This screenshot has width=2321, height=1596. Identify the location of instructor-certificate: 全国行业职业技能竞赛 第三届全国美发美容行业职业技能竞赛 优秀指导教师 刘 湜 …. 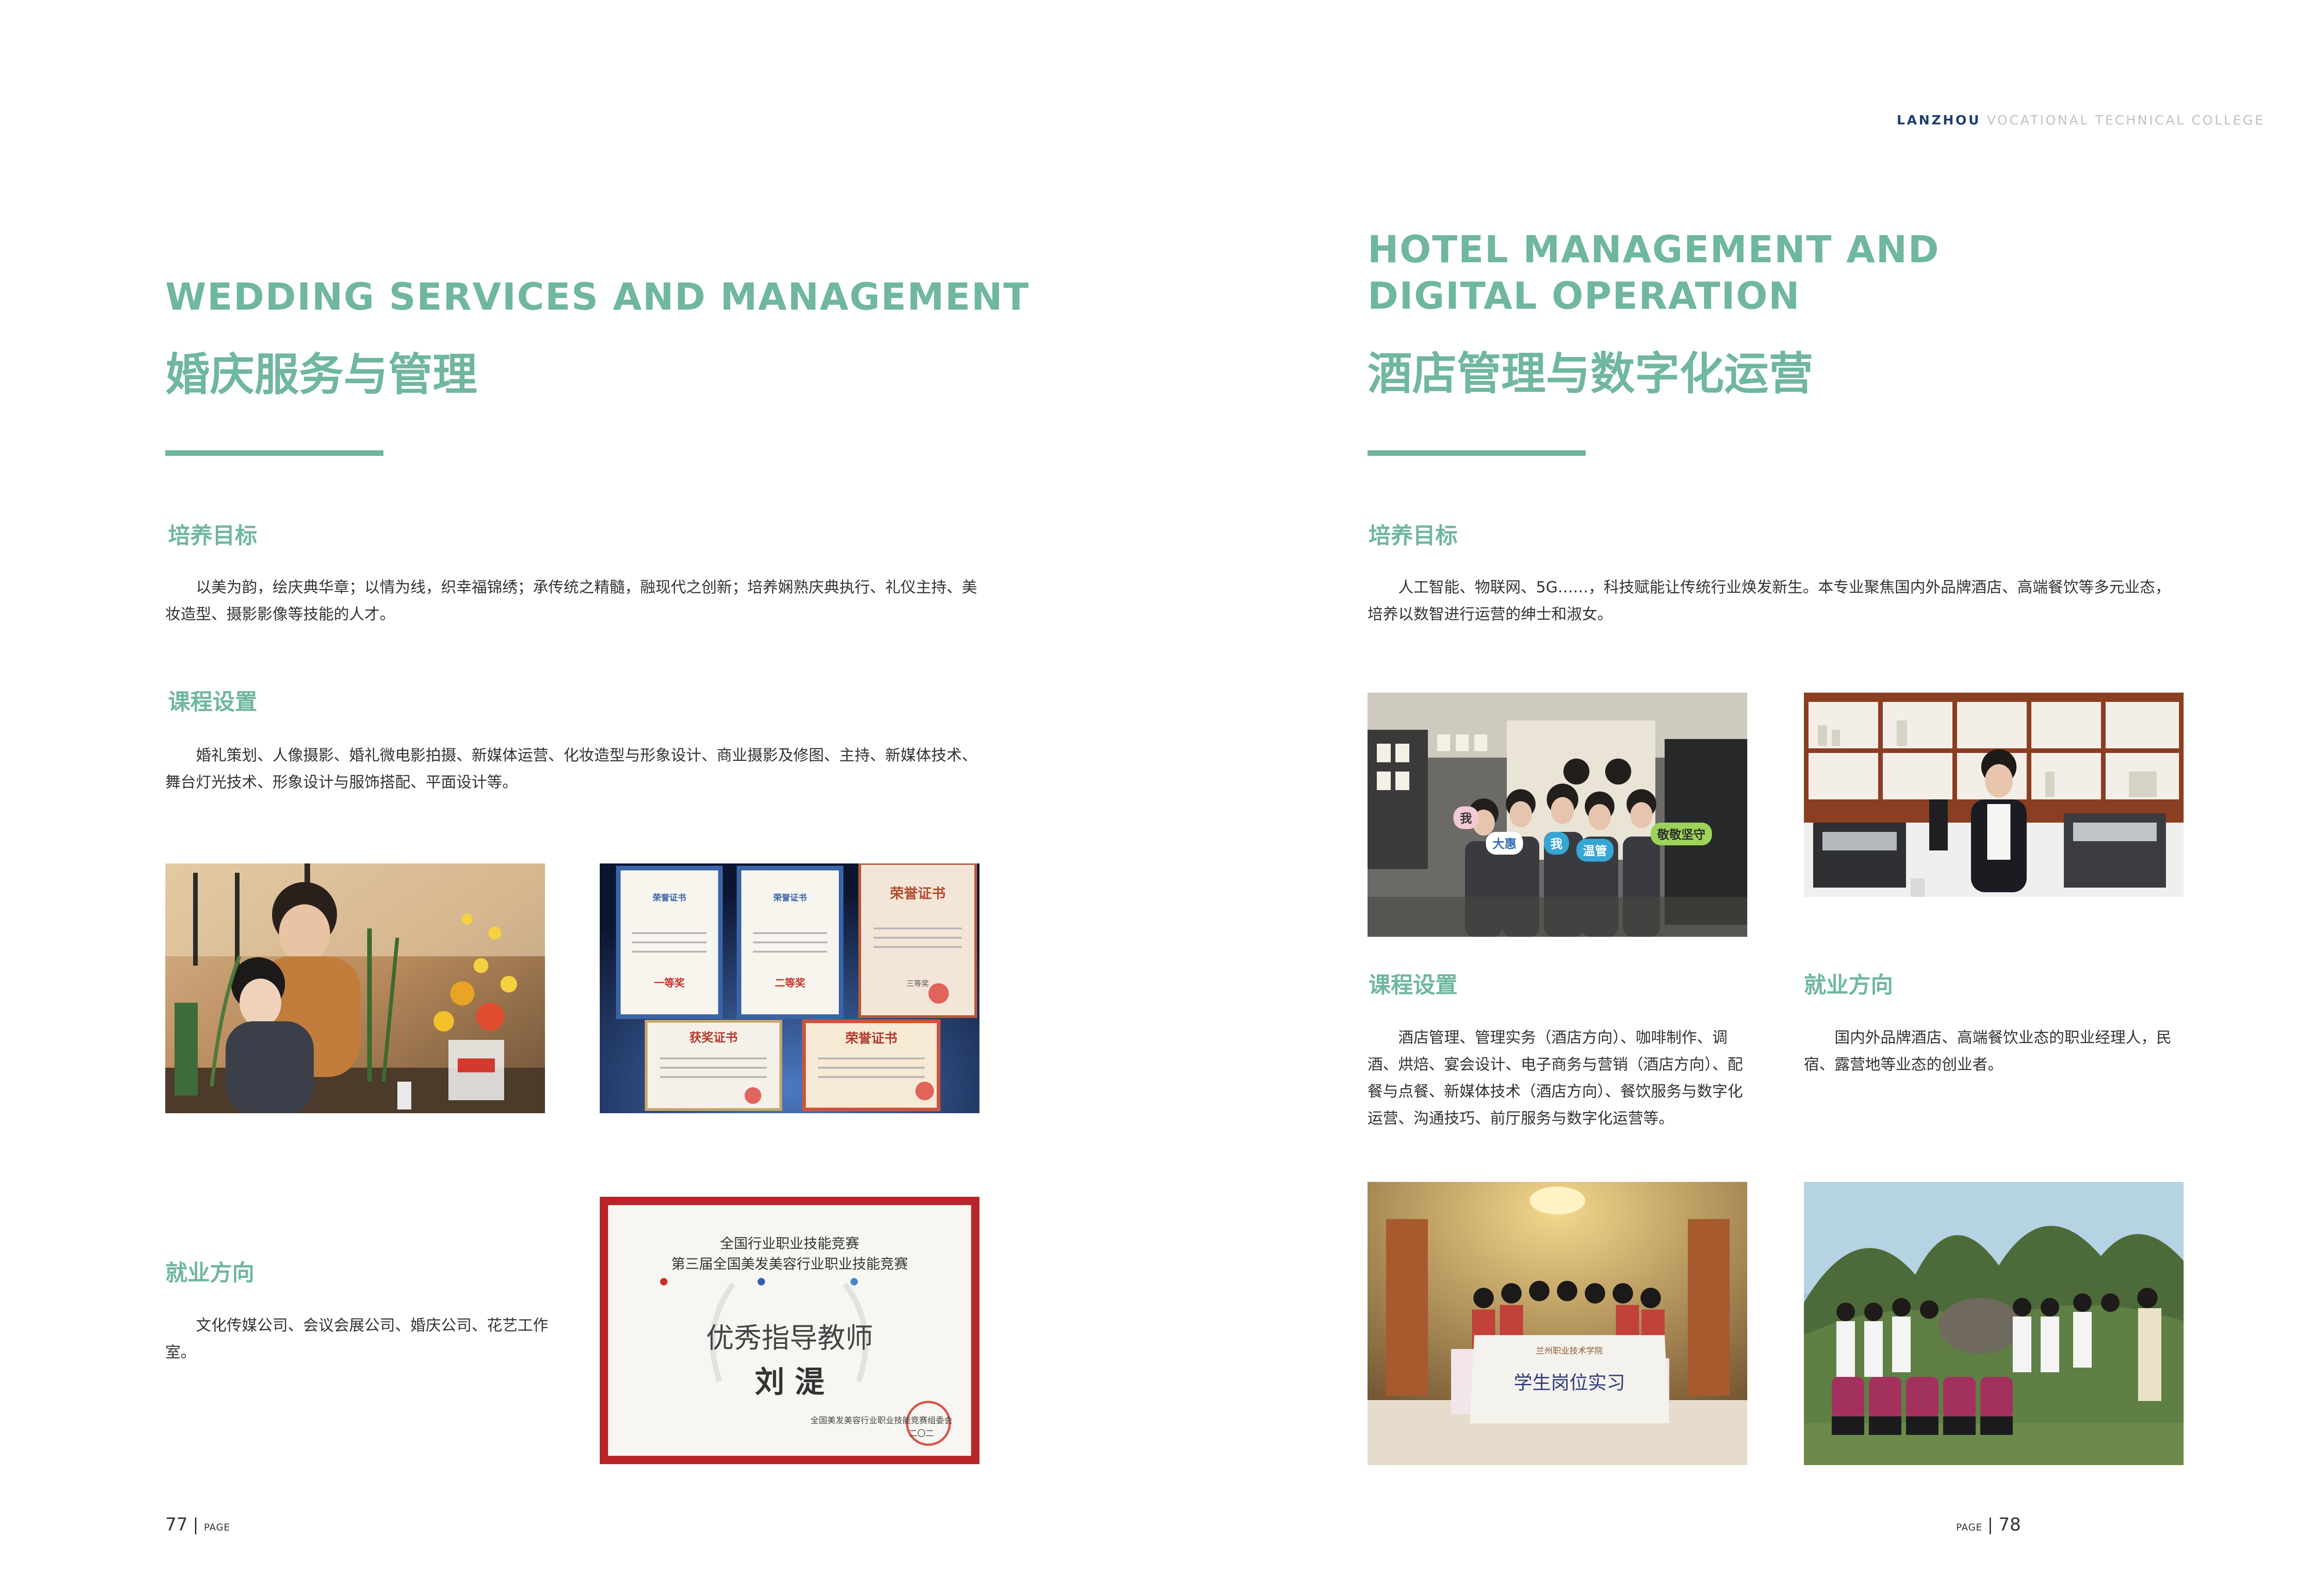
(789, 1331).